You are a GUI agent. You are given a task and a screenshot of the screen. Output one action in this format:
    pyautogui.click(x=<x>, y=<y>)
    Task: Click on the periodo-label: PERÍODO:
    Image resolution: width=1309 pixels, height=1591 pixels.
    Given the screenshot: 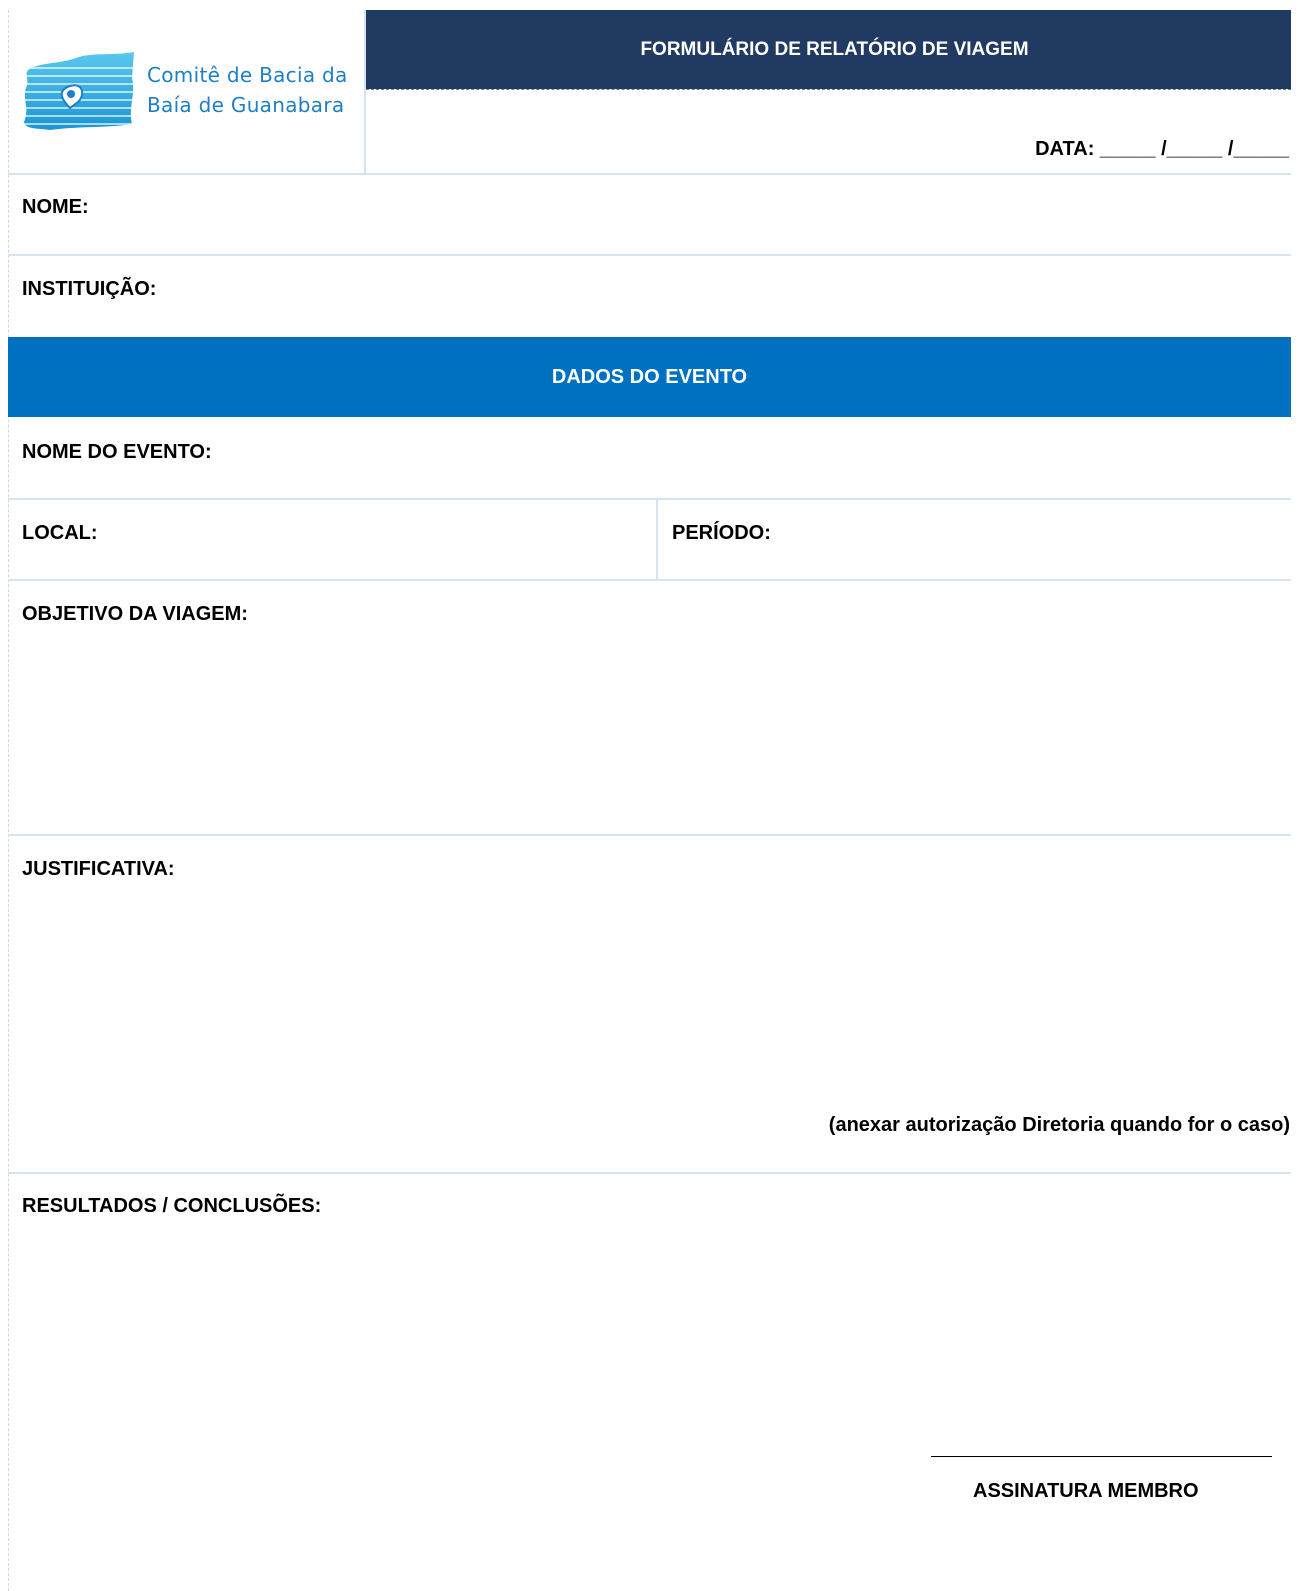 What is the action you would take?
    pyautogui.click(x=721, y=533)
    